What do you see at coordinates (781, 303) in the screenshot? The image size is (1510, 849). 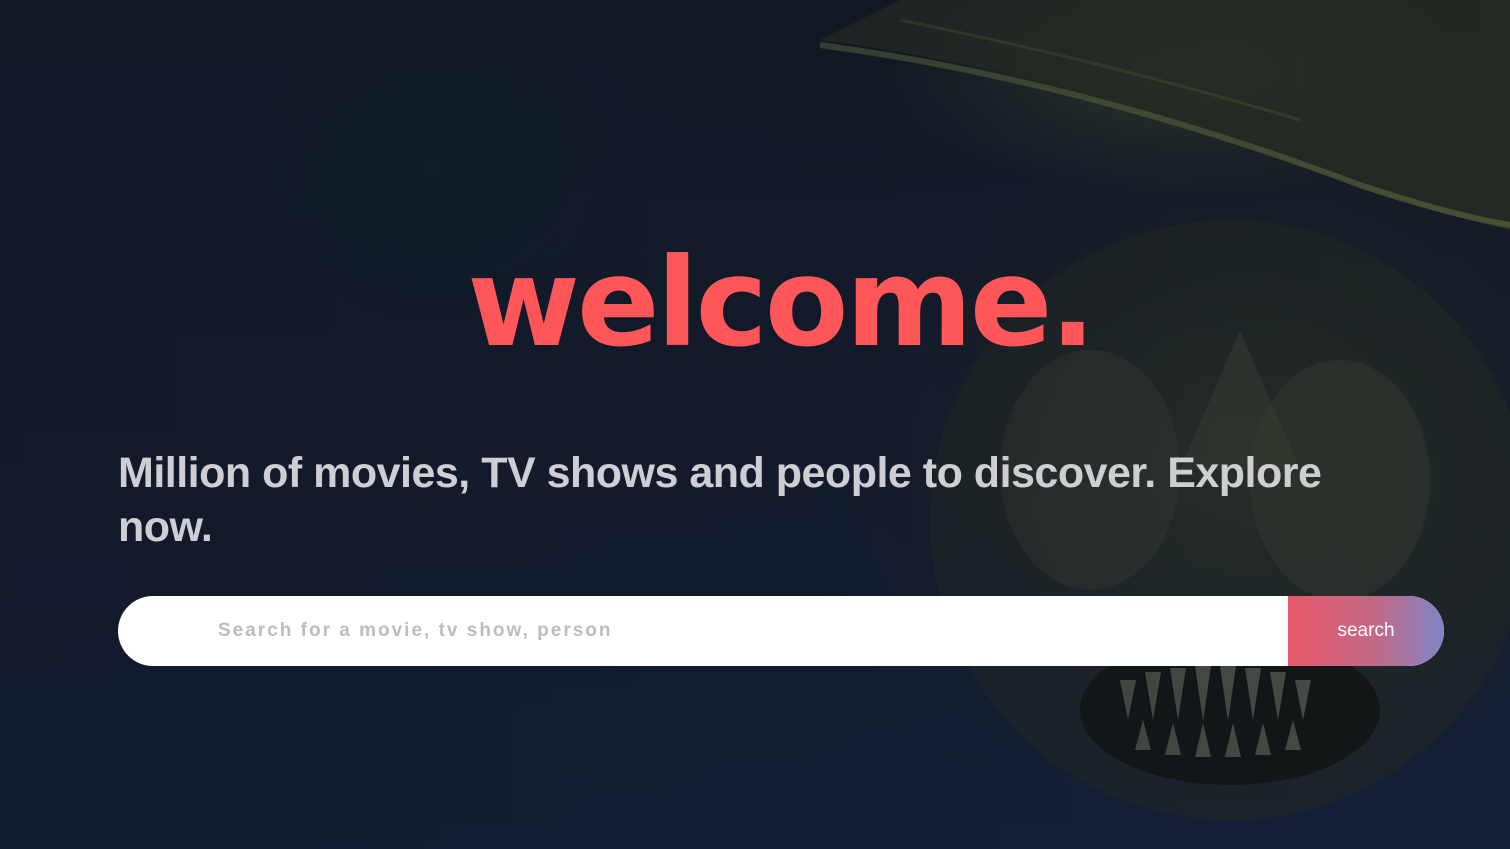 I see `page-title: welcome.` at bounding box center [781, 303].